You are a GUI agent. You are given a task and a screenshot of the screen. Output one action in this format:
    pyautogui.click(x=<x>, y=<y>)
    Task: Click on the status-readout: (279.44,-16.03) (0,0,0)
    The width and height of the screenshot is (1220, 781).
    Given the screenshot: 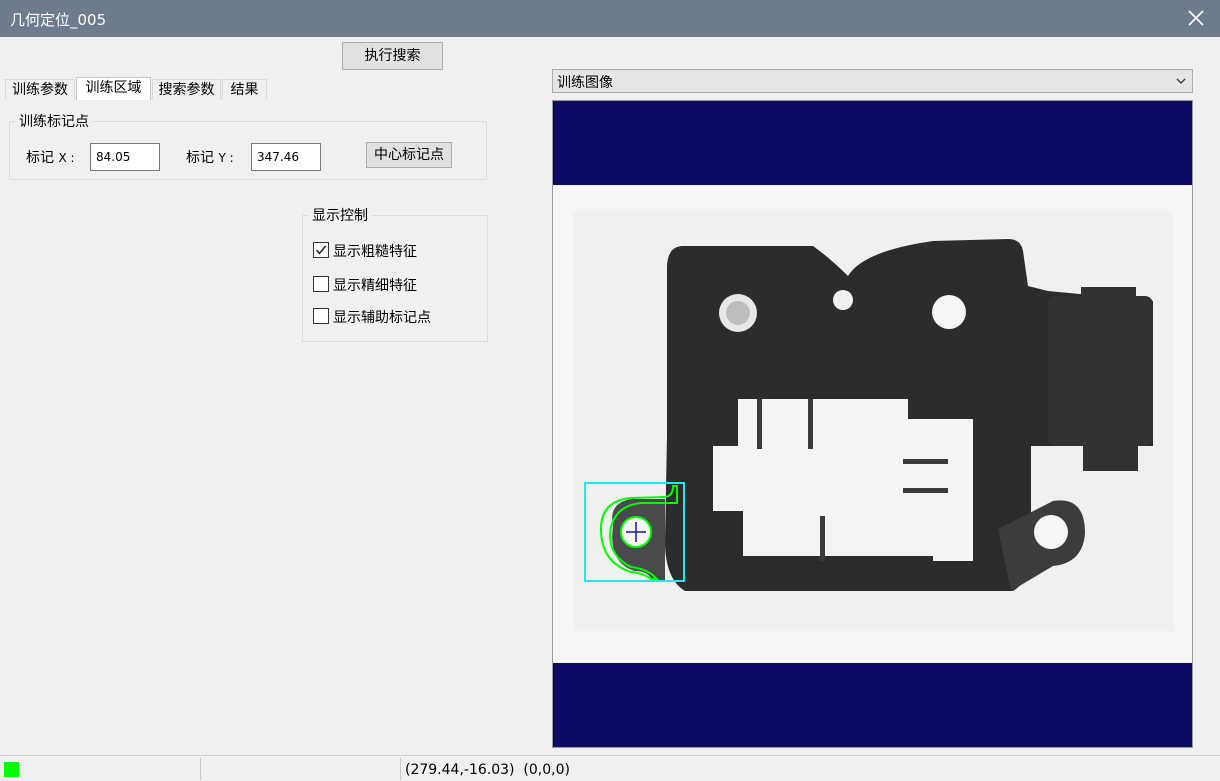 What is the action you would take?
    pyautogui.click(x=487, y=770)
    